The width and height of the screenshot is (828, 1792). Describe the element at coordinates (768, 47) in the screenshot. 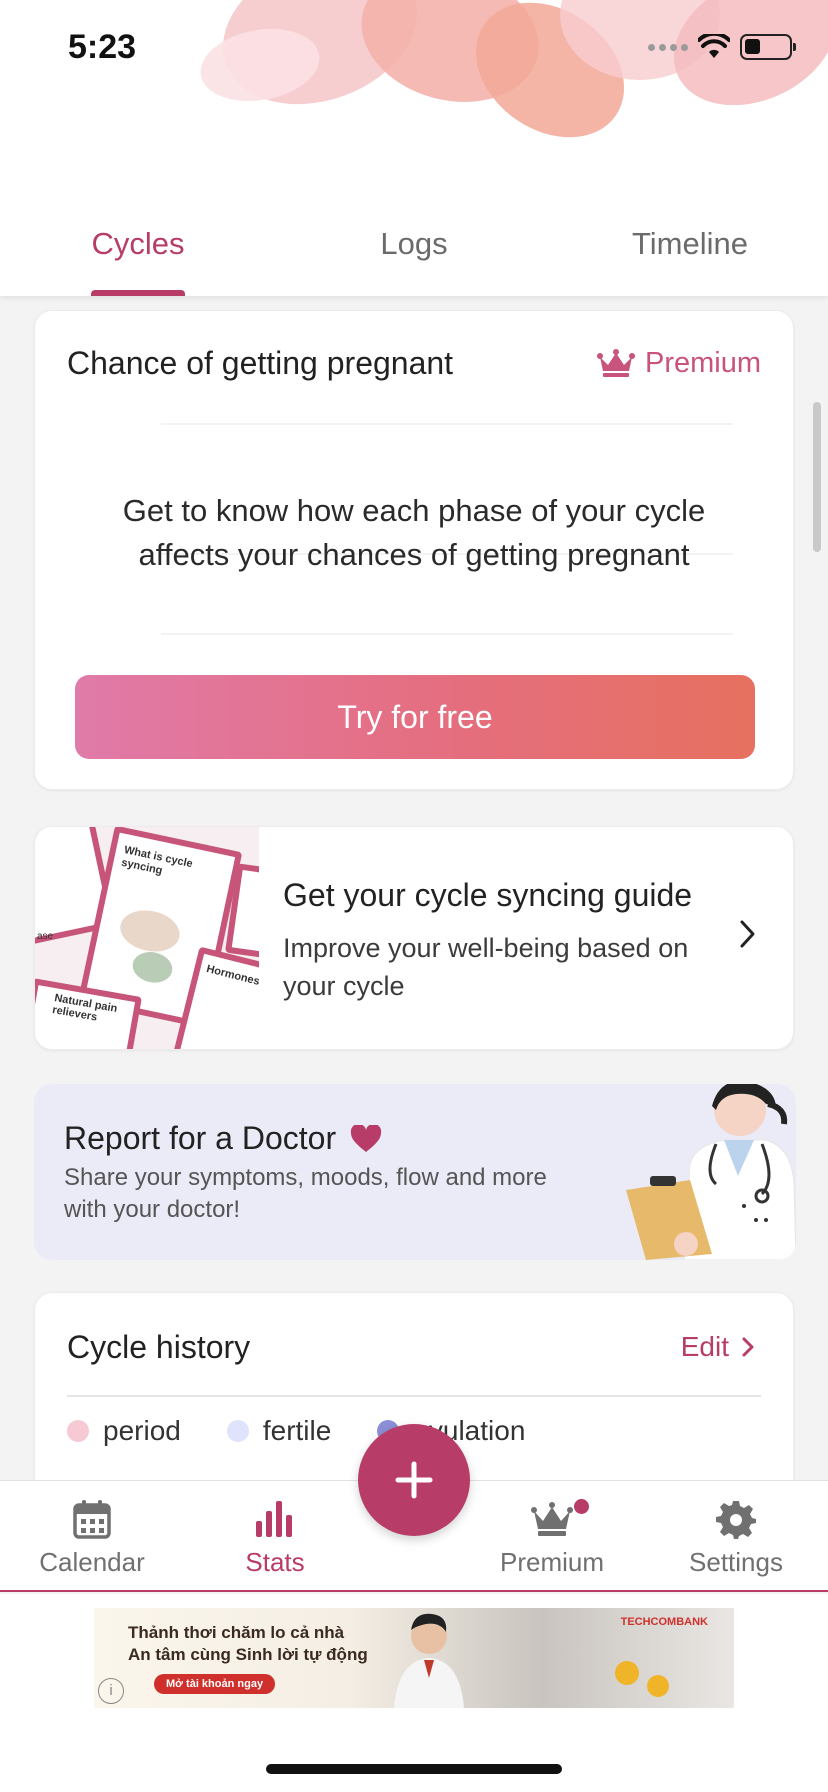

I see `battery-icon` at that location.